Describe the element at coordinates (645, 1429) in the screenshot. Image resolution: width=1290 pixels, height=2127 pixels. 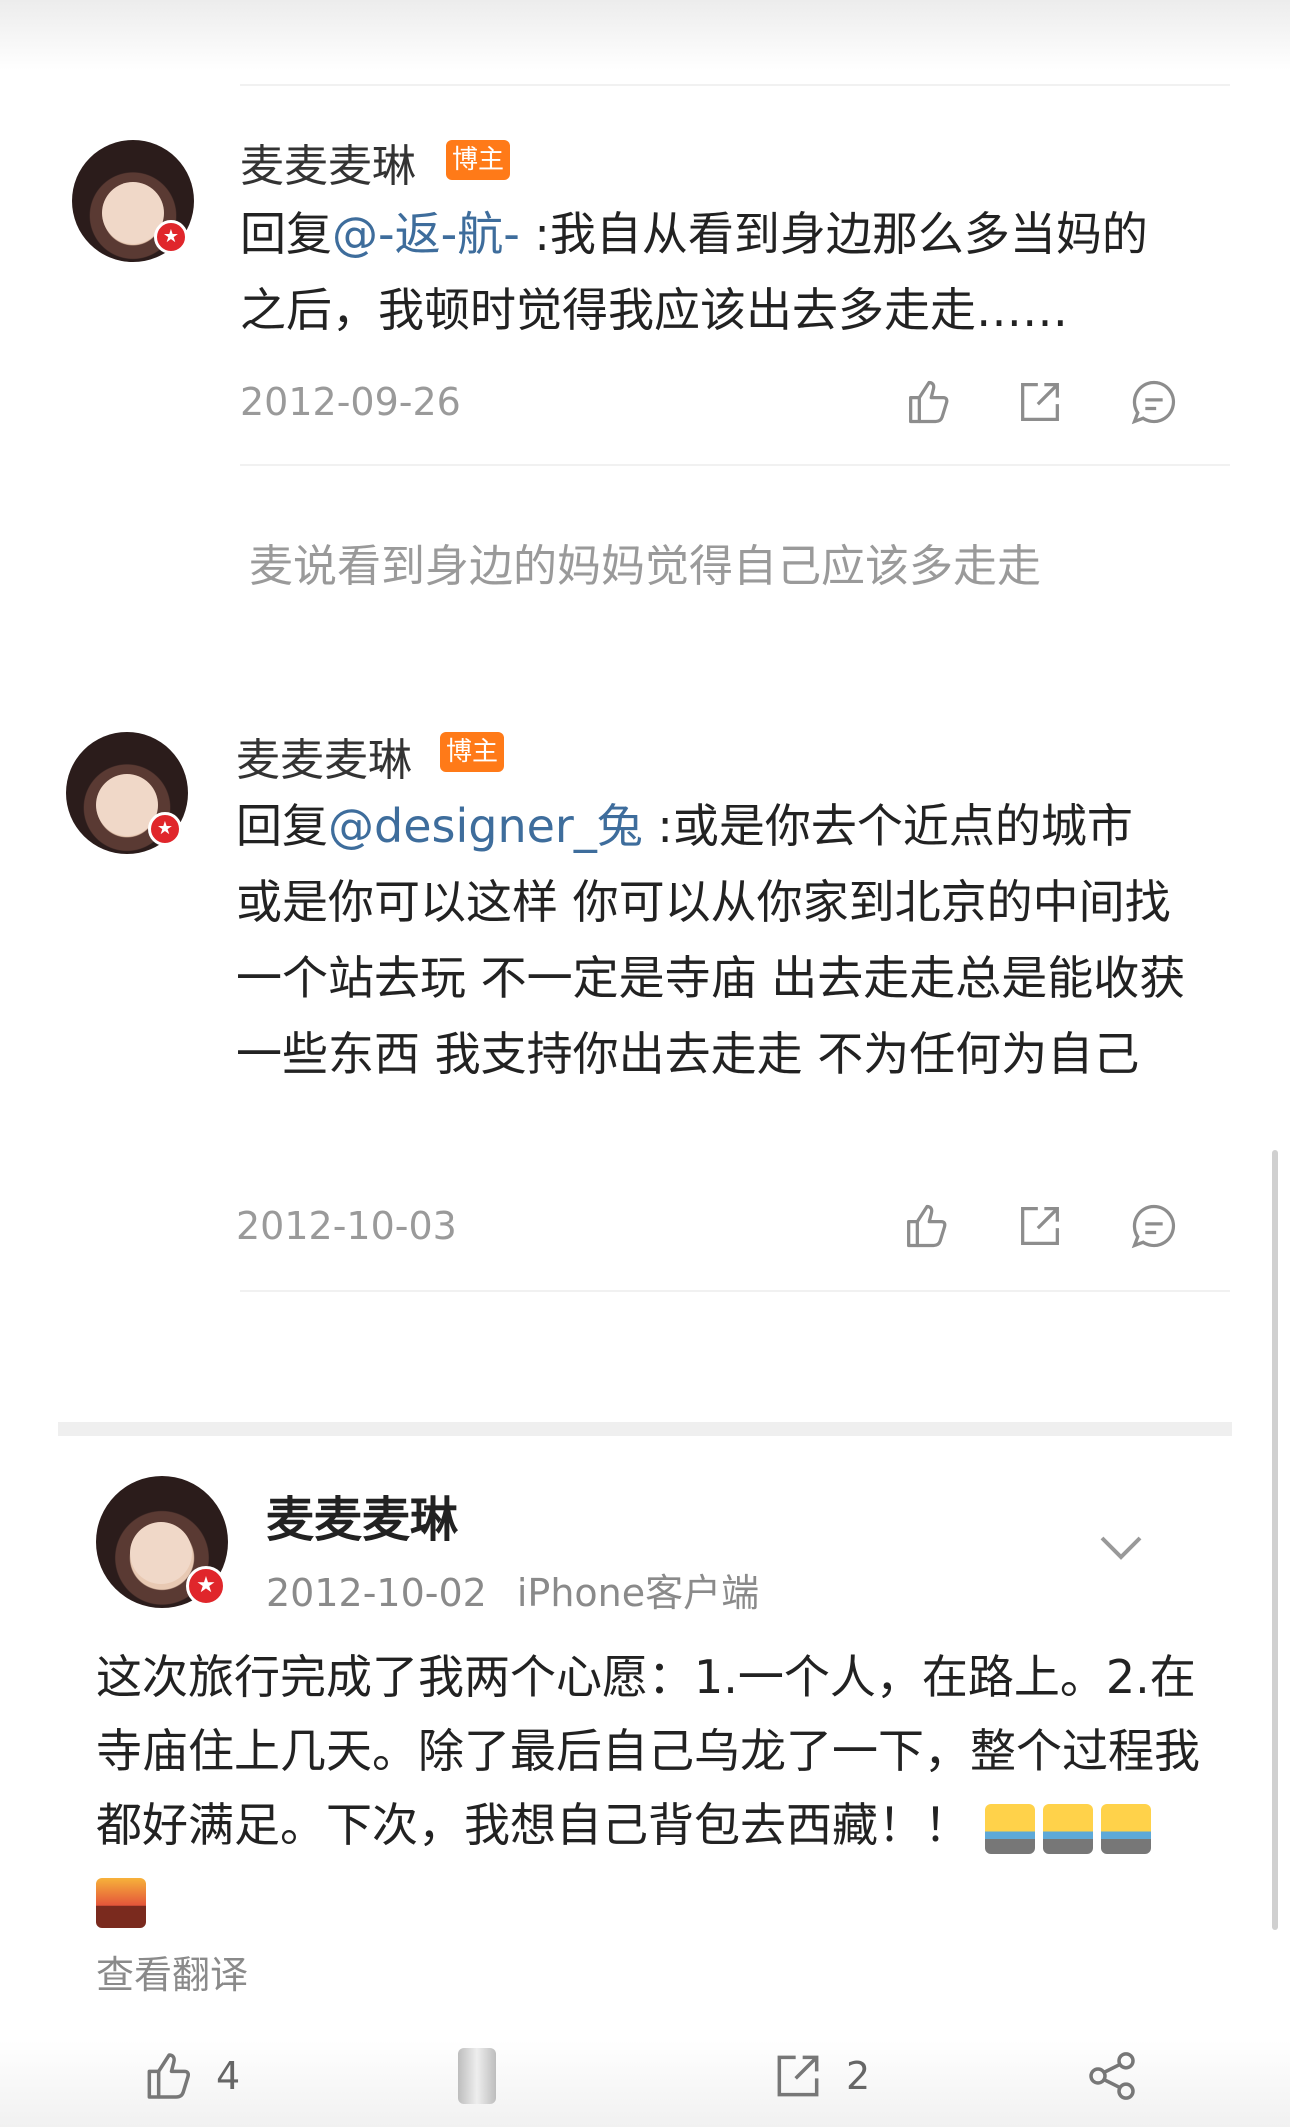
I see `section-separator` at that location.